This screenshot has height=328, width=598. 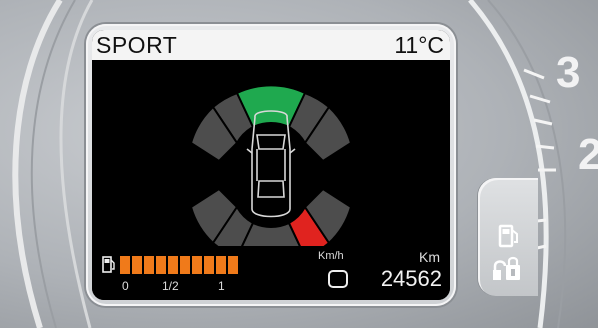 I want to click on car-outline-icon, so click(x=271, y=164).